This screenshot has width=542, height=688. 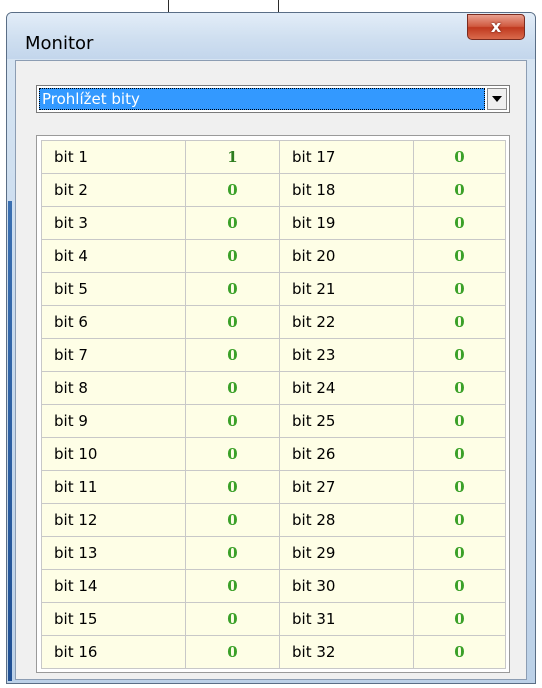 What do you see at coordinates (113, 652) in the screenshot?
I see `bit-label: bit 16` at bounding box center [113, 652].